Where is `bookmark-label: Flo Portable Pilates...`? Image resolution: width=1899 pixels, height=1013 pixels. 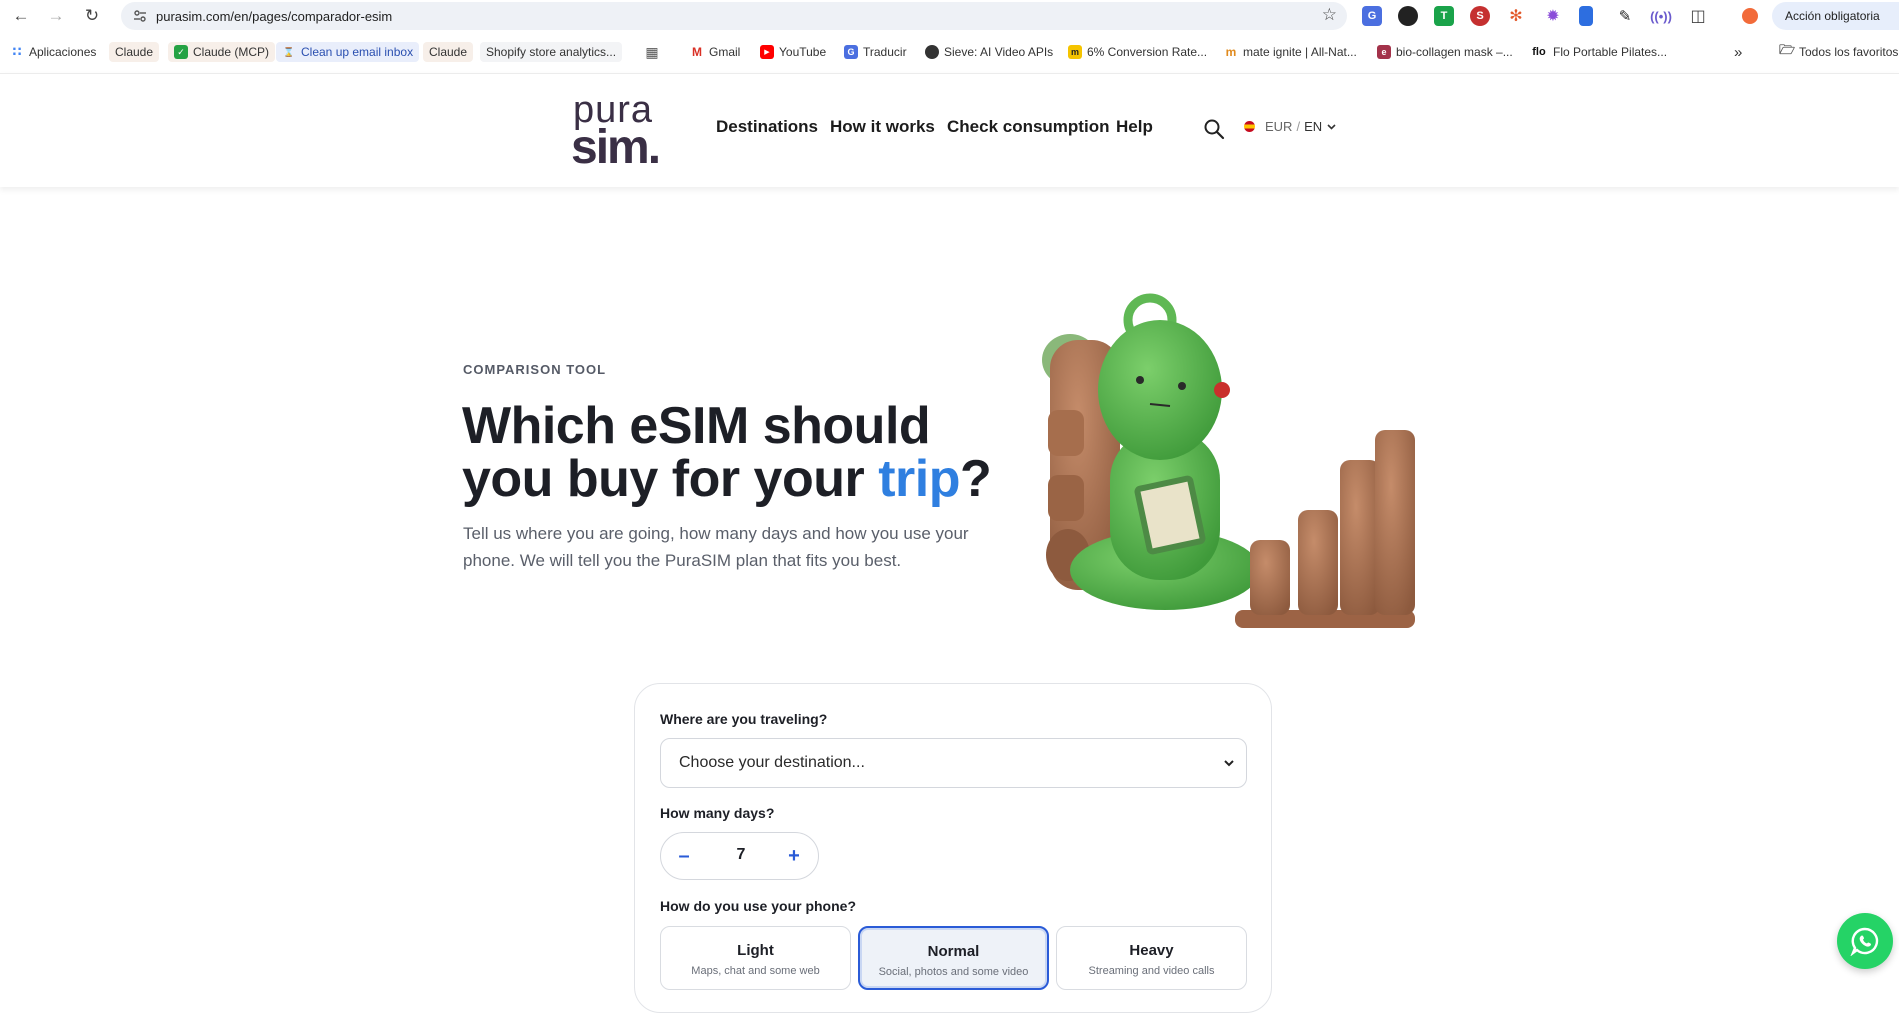
bookmark-label: Flo Portable Pilates... is located at coordinates (1610, 52).